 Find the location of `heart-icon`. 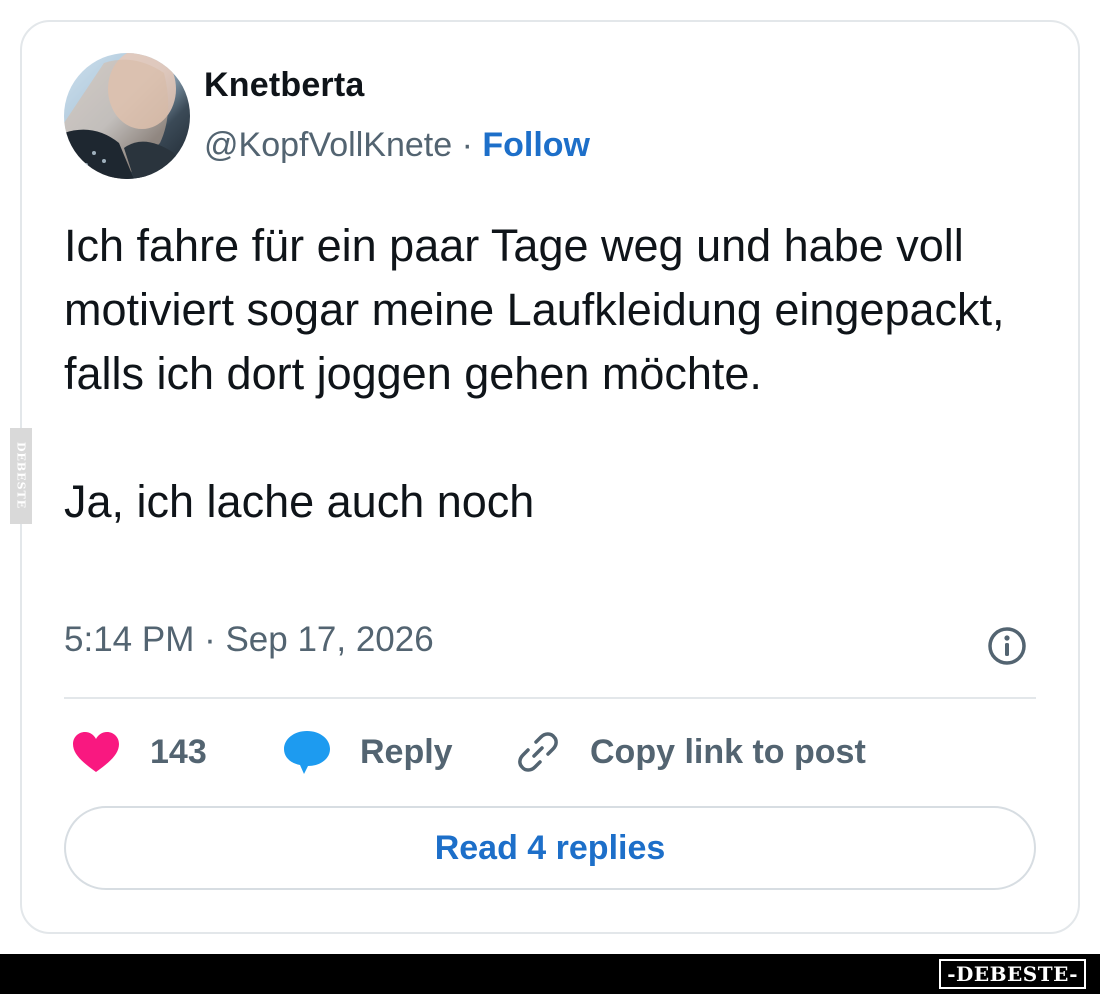

heart-icon is located at coordinates (96, 752).